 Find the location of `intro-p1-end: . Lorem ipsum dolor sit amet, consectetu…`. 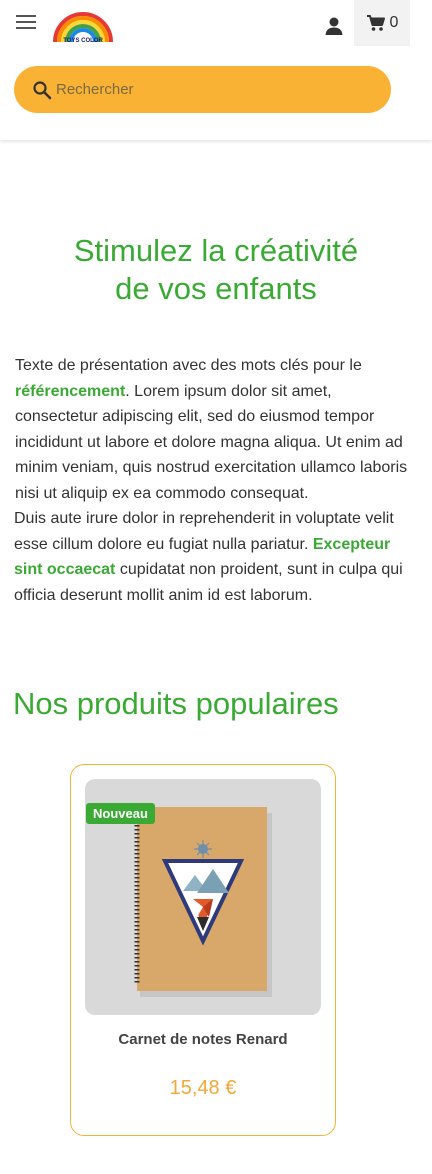

intro-p1-end: . Lorem ipsum dolor sit amet, consectetu… is located at coordinates (211, 442).